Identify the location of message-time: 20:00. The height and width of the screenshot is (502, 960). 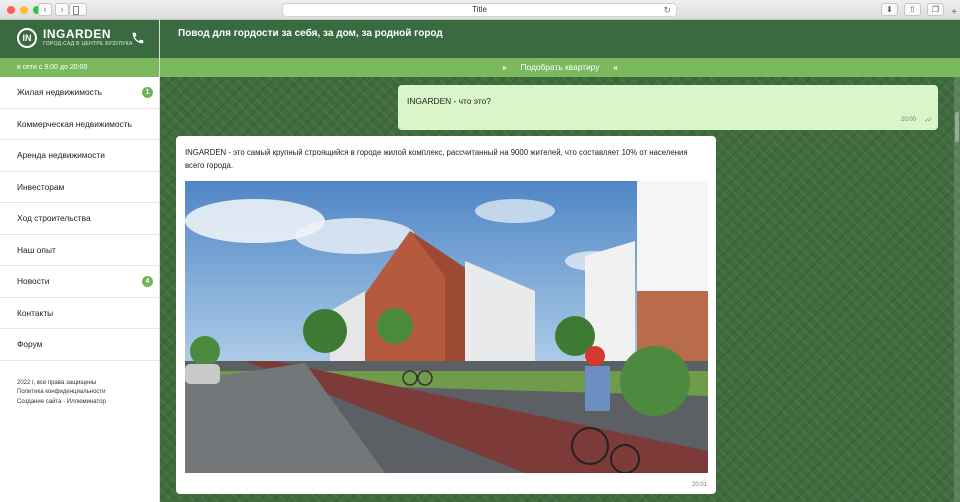
(908, 120).